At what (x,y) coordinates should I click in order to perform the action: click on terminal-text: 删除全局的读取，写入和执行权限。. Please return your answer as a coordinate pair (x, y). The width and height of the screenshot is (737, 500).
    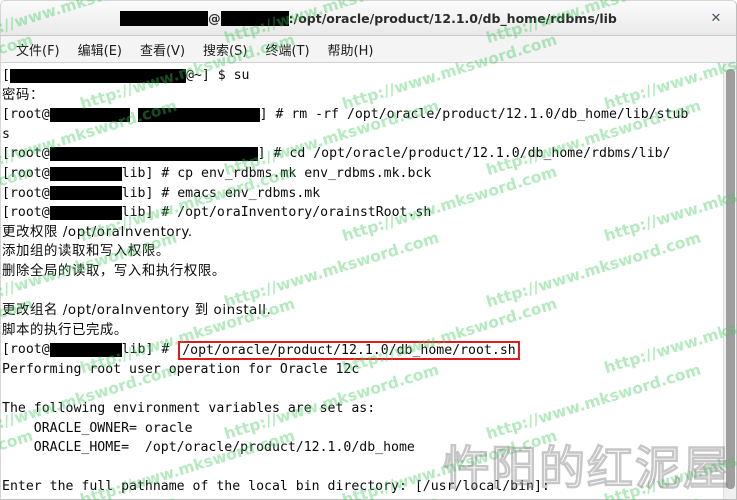
    Looking at the image, I should click on (114, 271).